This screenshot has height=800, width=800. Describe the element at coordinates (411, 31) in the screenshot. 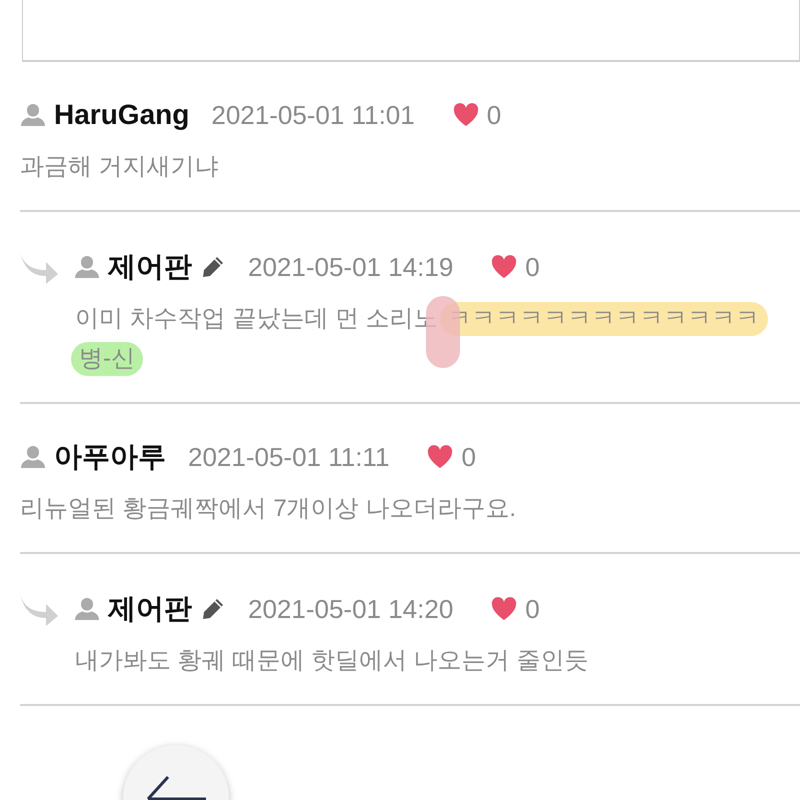

I see `comment-input-field` at that location.